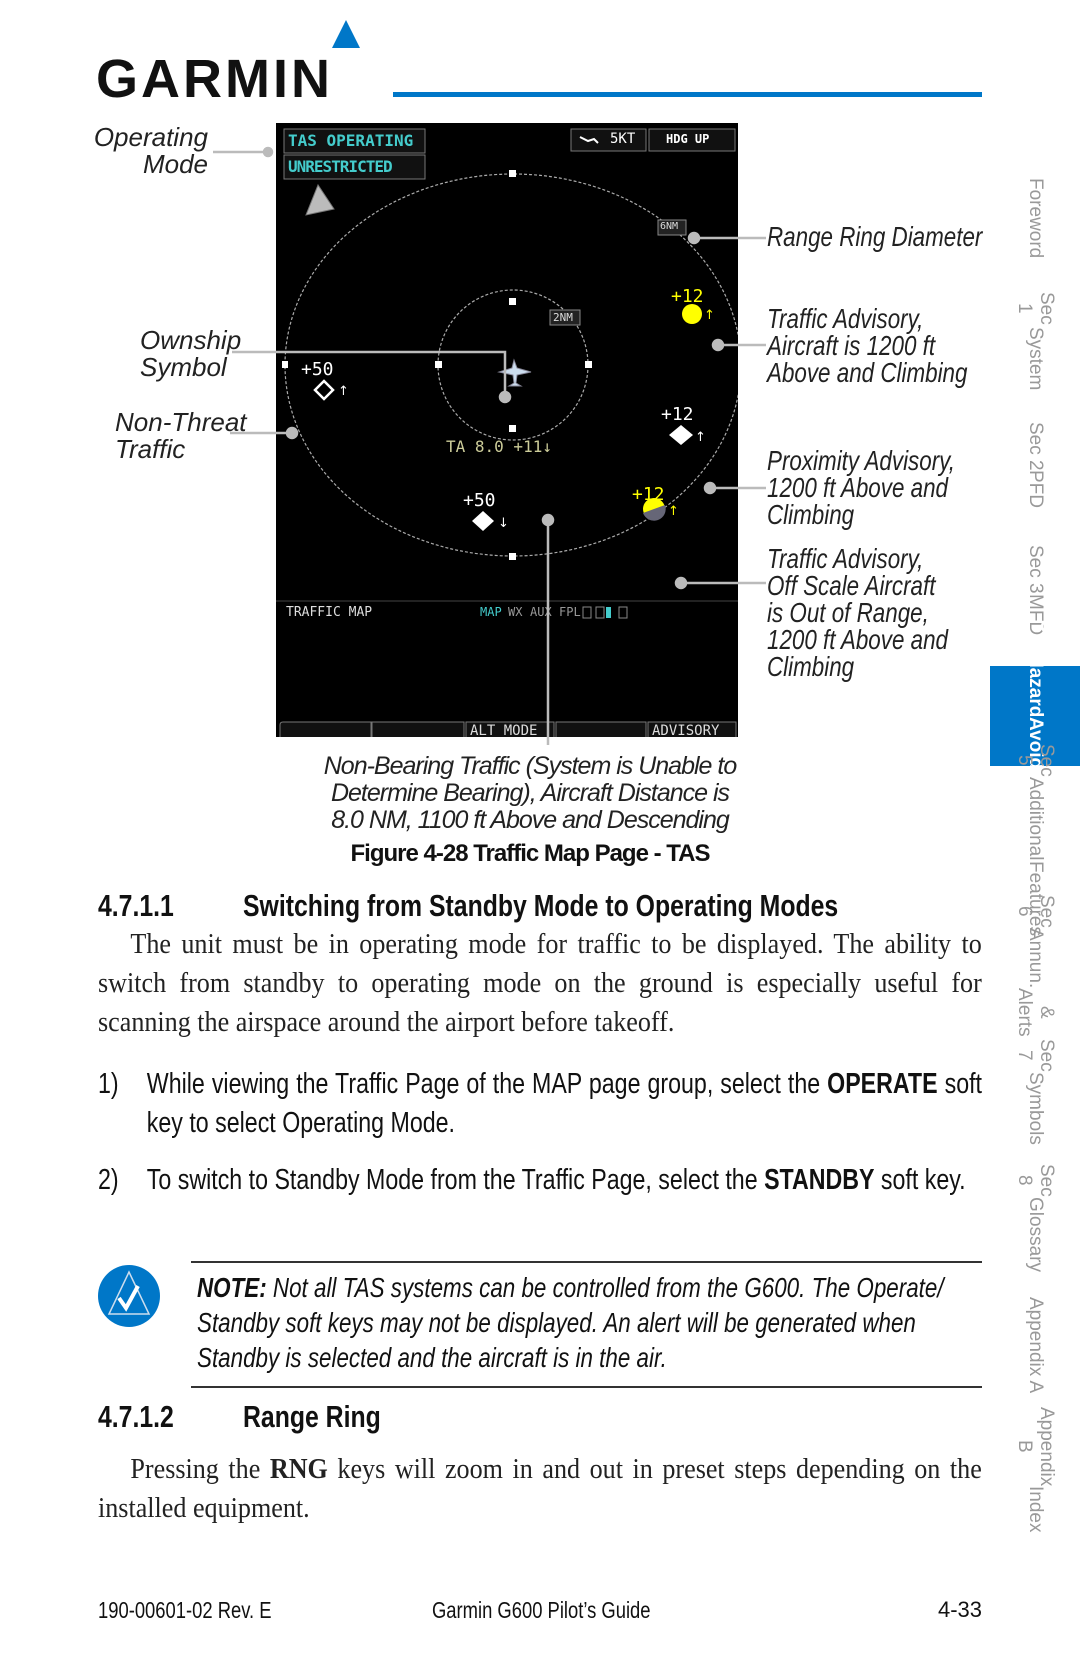 This screenshot has width=1080, height=1669. Describe the element at coordinates (1035, 1012) in the screenshot. I see `tab-label: & Alerts` at that location.